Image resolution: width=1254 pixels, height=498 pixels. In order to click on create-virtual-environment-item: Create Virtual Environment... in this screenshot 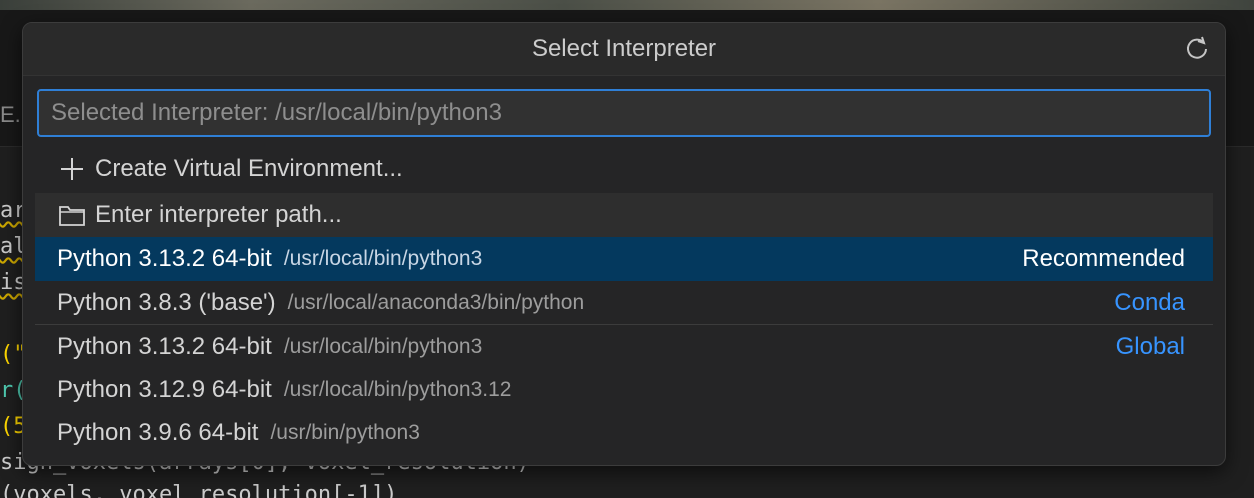, I will do `click(624, 169)`.